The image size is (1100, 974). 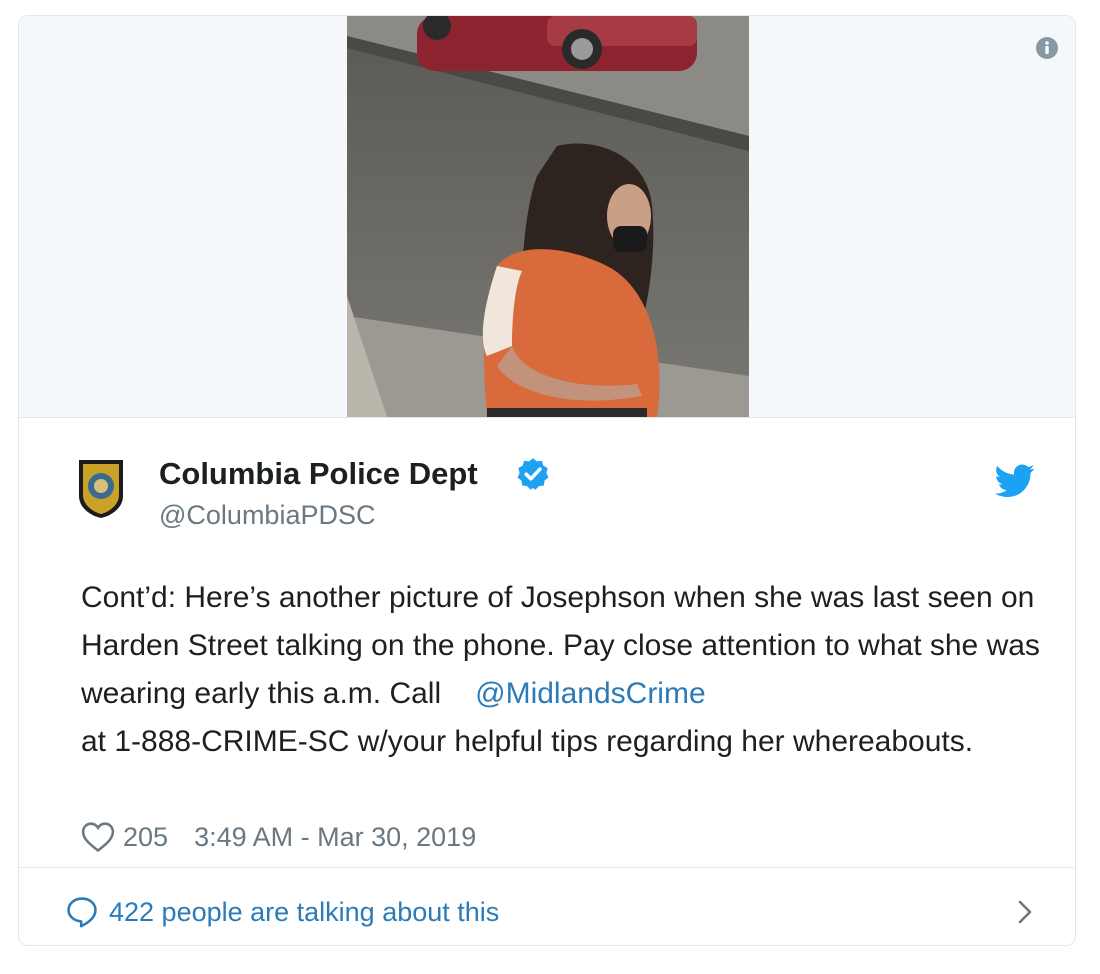 I want to click on tweet-timestamp: 3:49 AM - Mar 30, 2019, so click(x=335, y=837).